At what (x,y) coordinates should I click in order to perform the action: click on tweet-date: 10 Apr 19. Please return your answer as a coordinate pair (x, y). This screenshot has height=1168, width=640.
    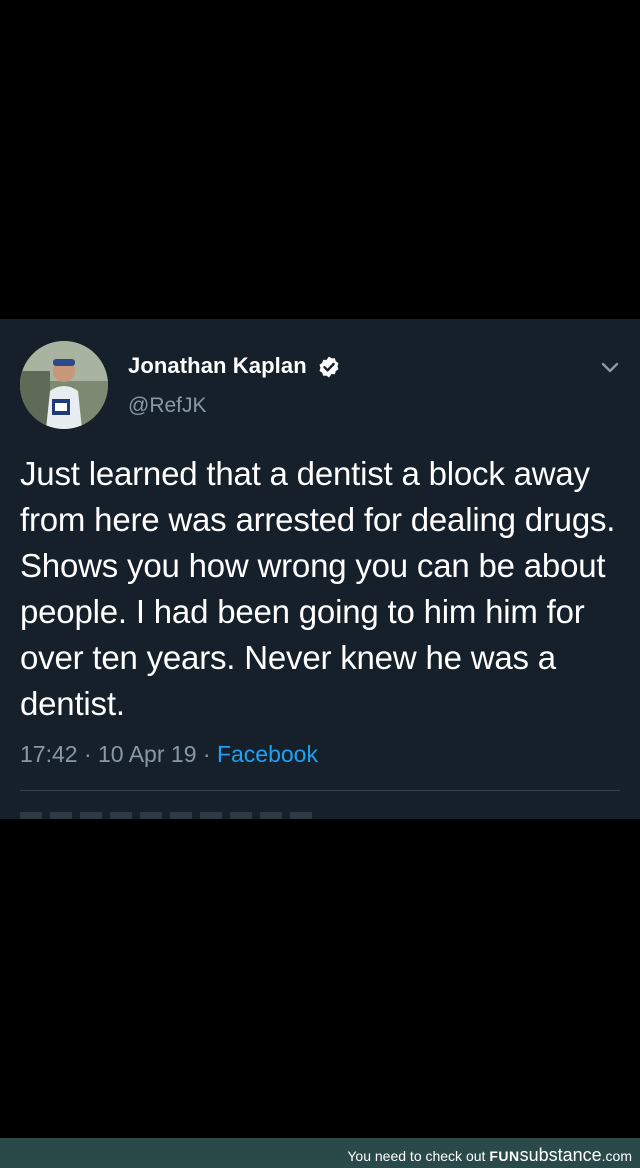
    Looking at the image, I should click on (147, 754).